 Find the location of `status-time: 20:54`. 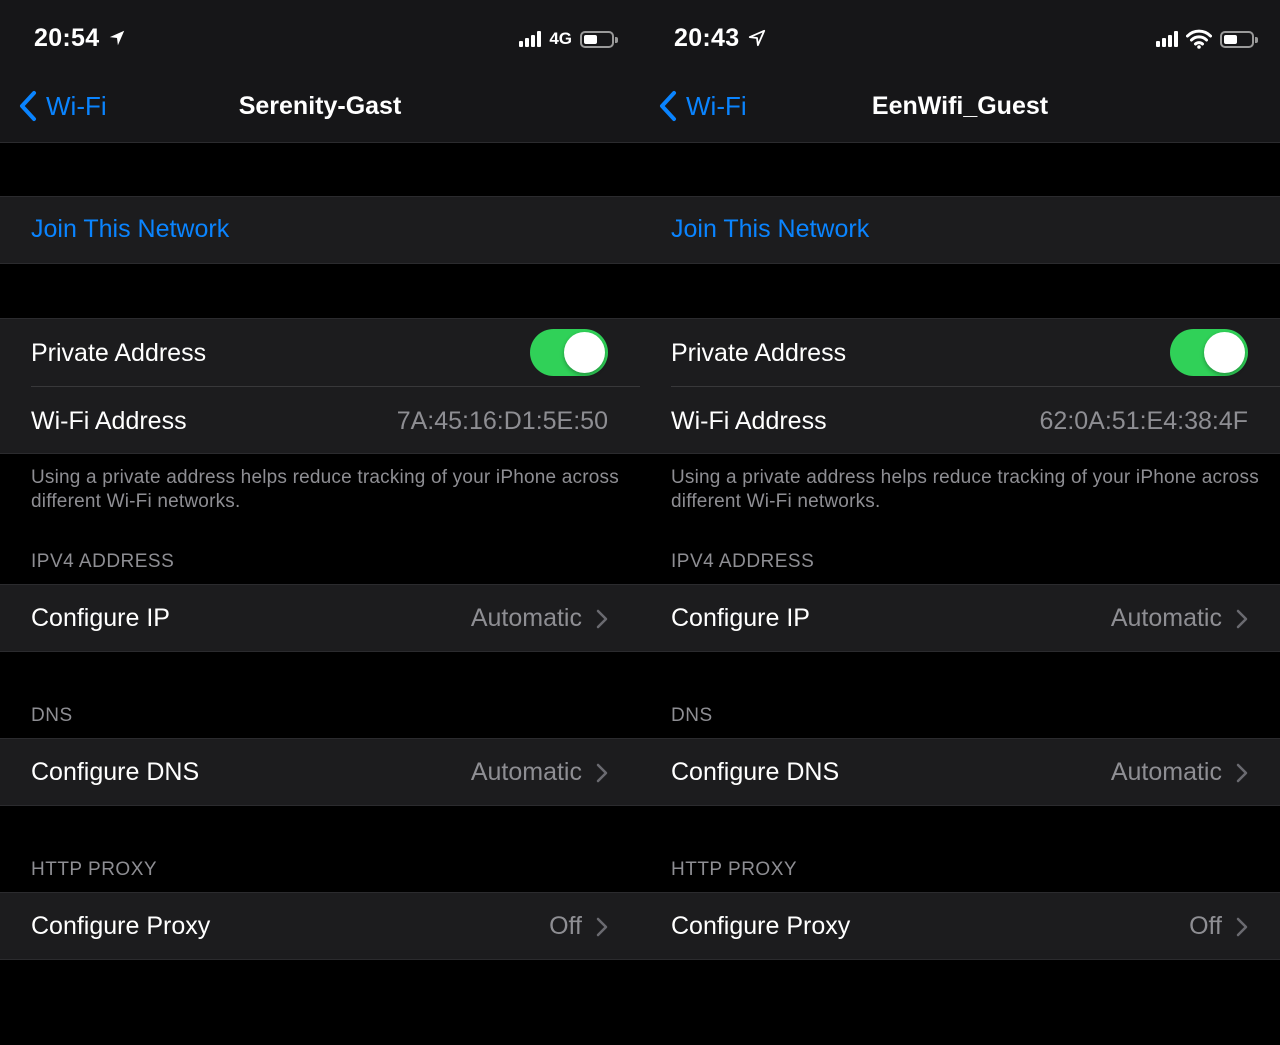

status-time: 20:54 is located at coordinates (67, 38).